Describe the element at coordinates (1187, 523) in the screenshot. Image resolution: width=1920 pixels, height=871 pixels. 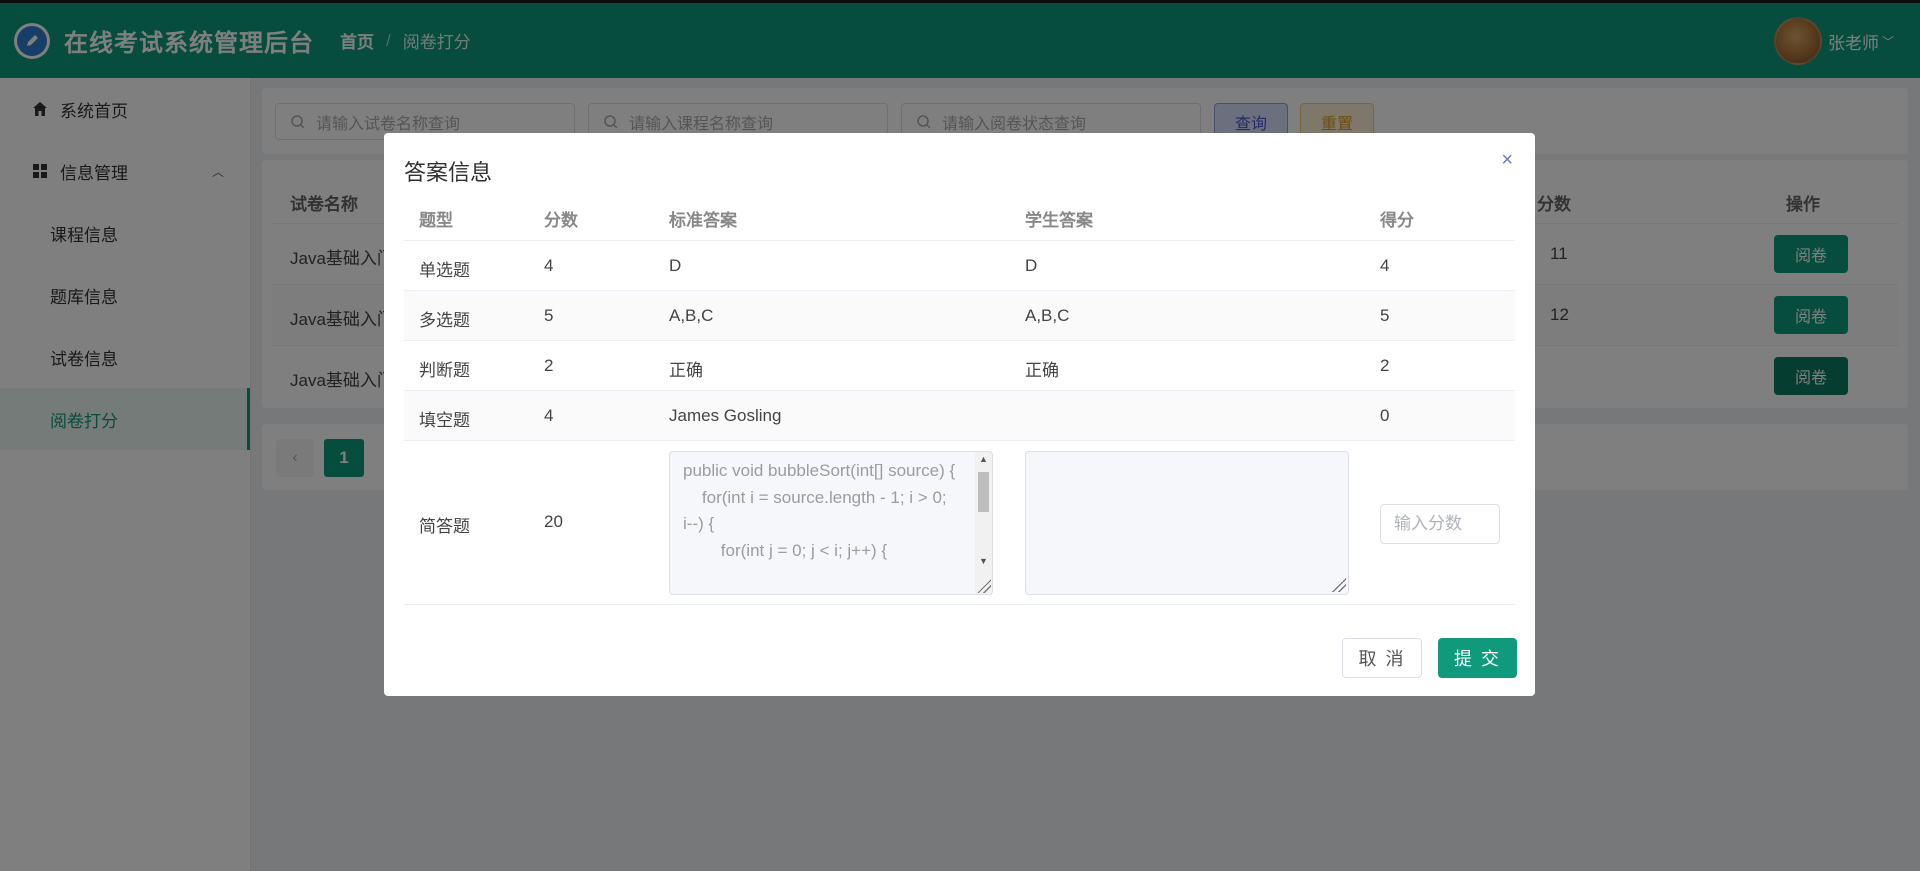
I see `student-answer-textarea` at that location.